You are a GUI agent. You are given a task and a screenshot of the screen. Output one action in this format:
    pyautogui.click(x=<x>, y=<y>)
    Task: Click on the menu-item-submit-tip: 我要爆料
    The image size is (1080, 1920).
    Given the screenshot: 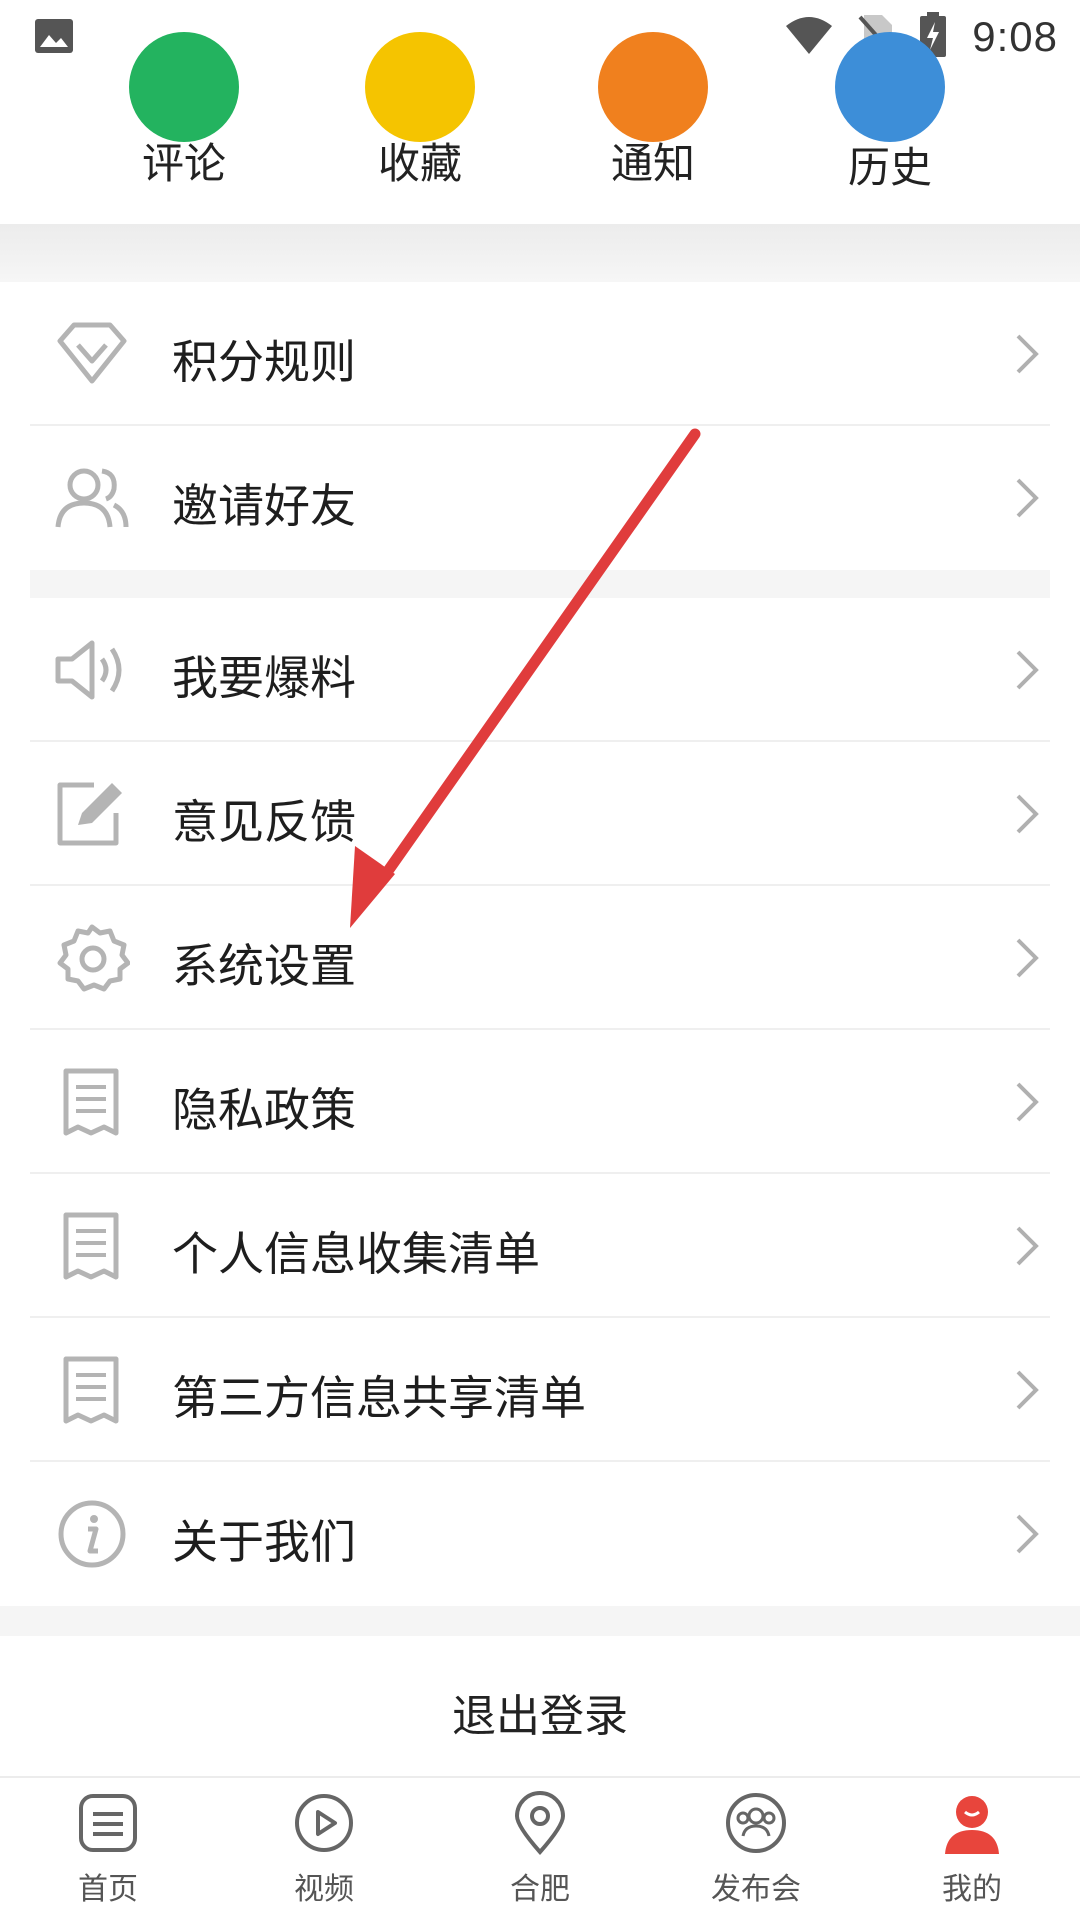 What is the action you would take?
    pyautogui.click(x=540, y=670)
    